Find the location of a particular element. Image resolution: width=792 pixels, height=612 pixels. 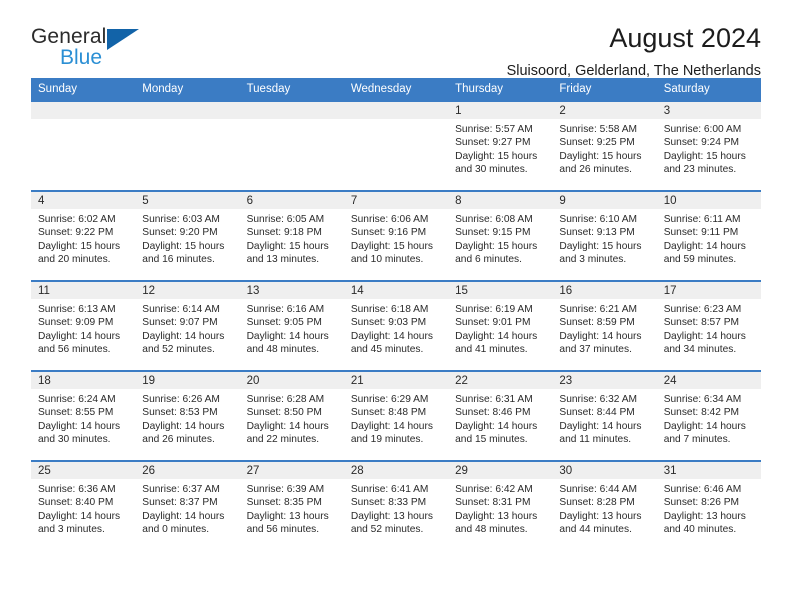

calendar-day-cell is located at coordinates (396, 145).